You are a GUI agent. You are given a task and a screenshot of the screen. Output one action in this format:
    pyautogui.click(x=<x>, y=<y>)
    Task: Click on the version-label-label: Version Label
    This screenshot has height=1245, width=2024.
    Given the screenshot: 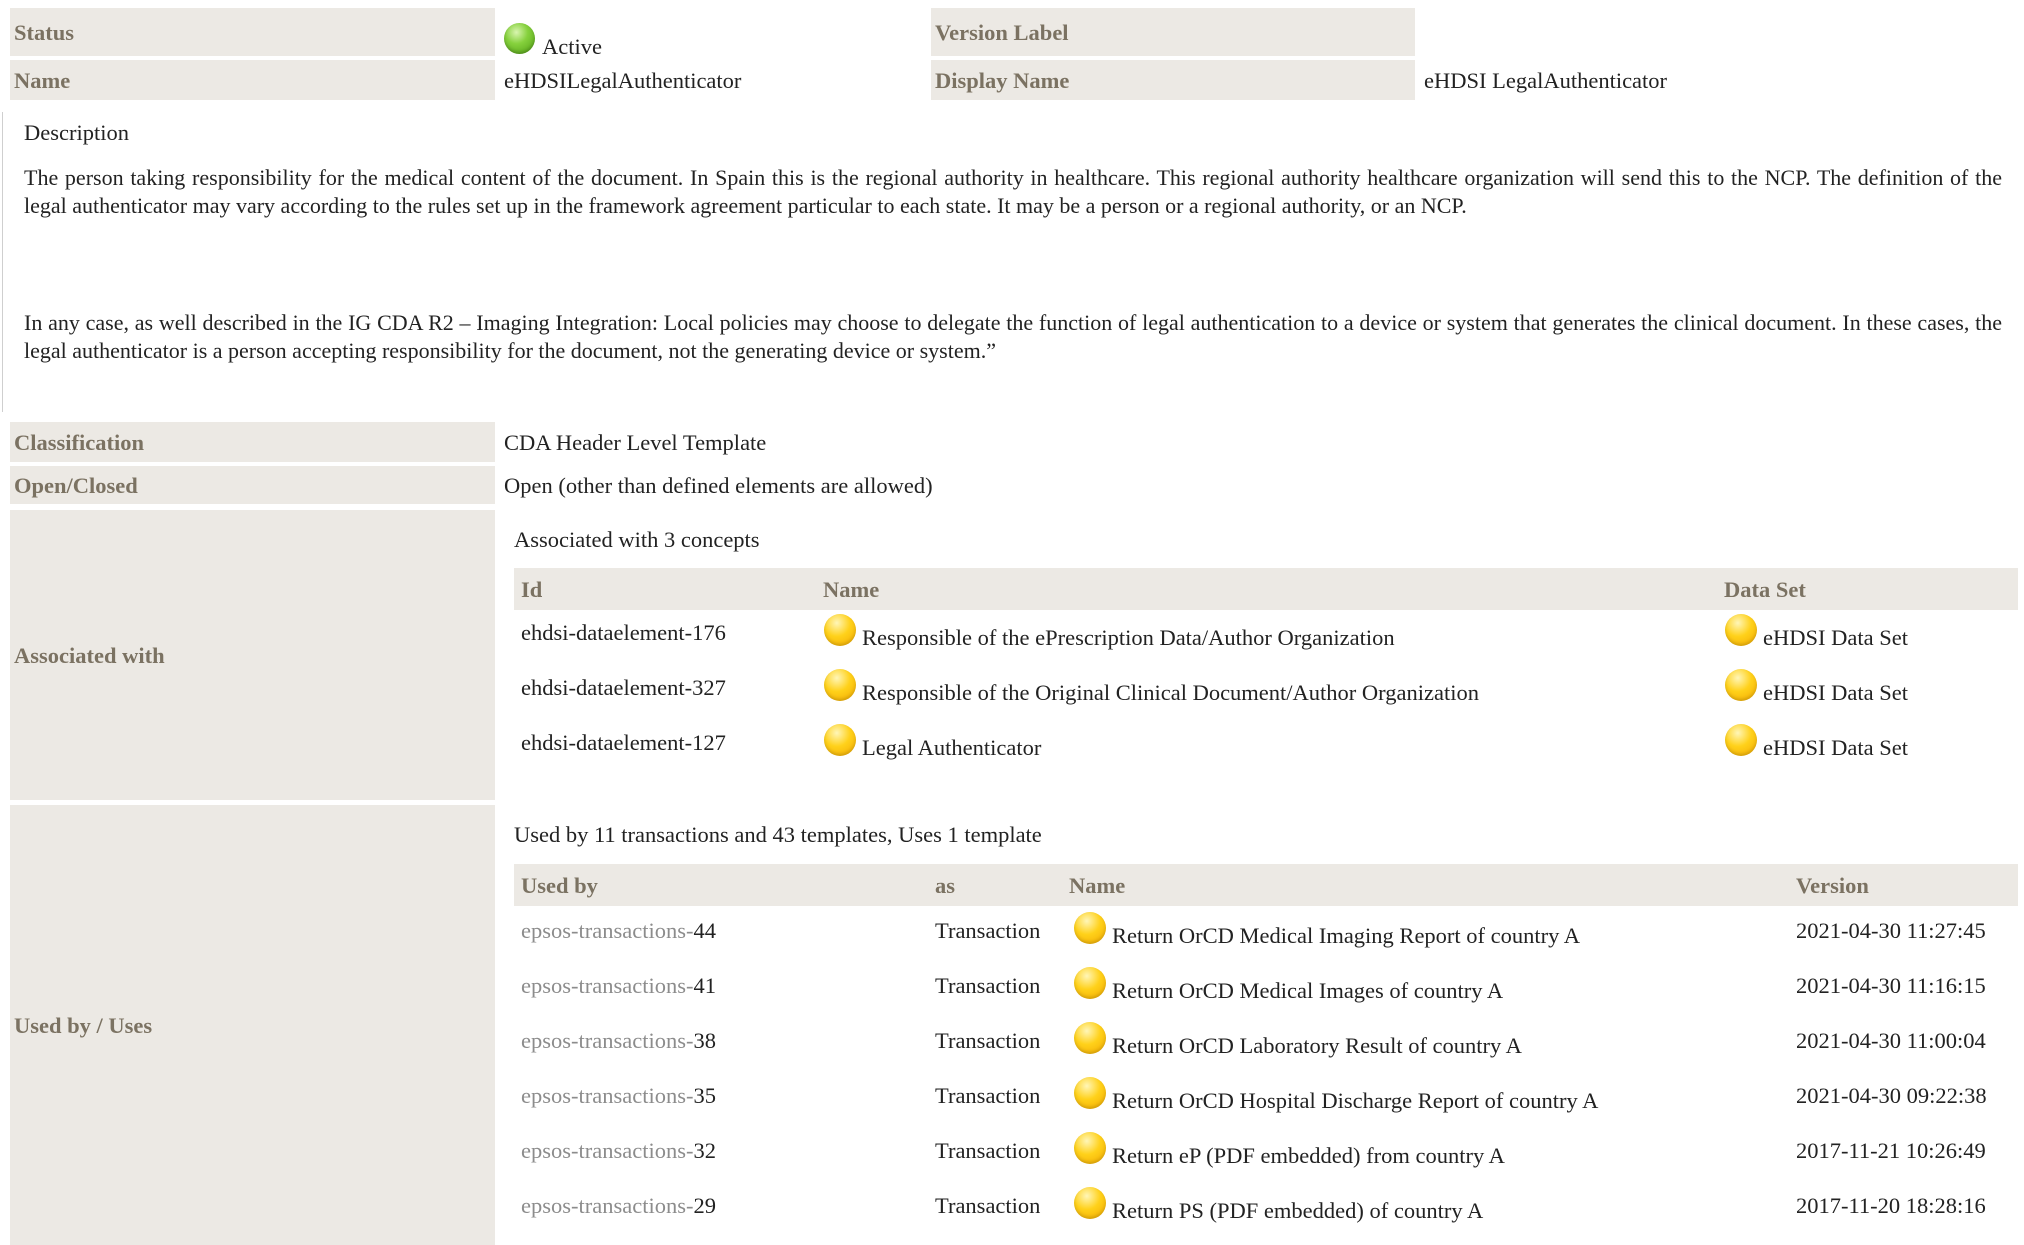 What is the action you would take?
    pyautogui.click(x=1173, y=32)
    